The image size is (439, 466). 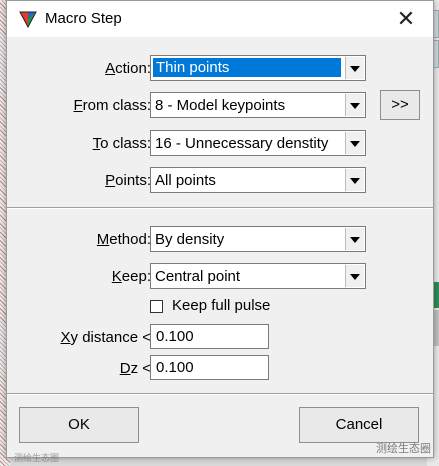 What do you see at coordinates (242, 143) in the screenshot?
I see `to-class-value: 16 - Unnecessary denstity` at bounding box center [242, 143].